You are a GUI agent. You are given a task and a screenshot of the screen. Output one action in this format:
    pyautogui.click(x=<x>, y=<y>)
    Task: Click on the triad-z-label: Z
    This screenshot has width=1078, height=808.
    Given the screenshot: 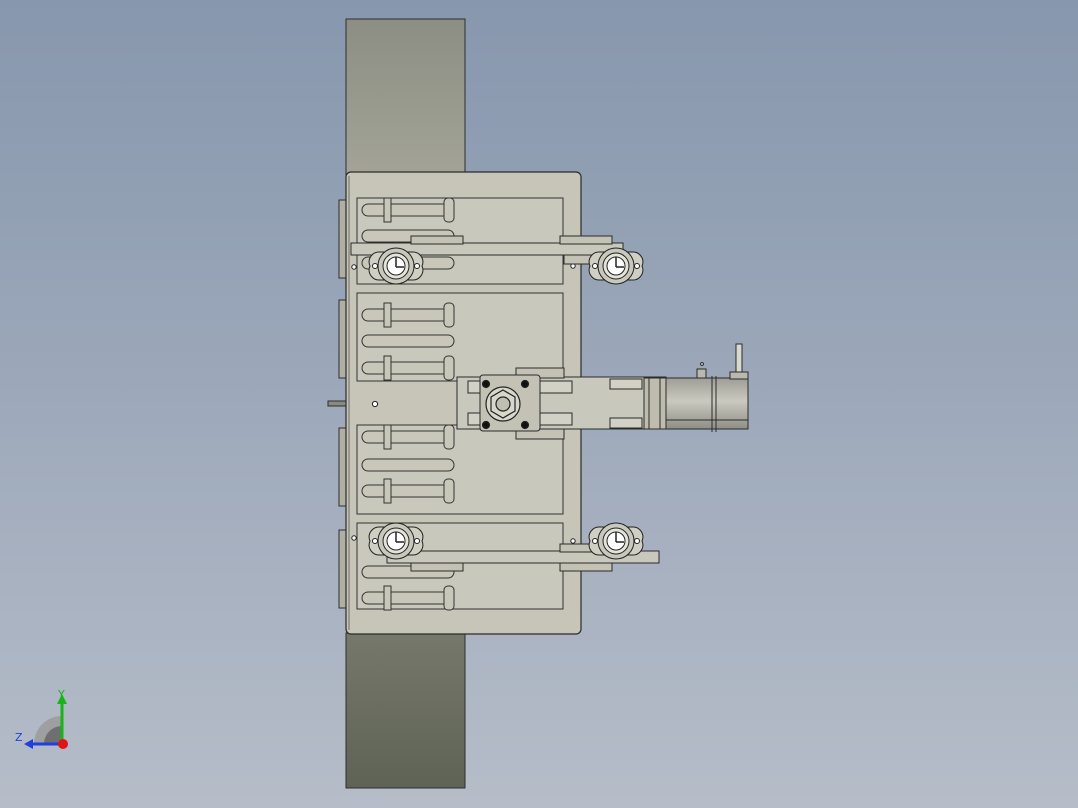 What is the action you would take?
    pyautogui.click(x=19, y=737)
    